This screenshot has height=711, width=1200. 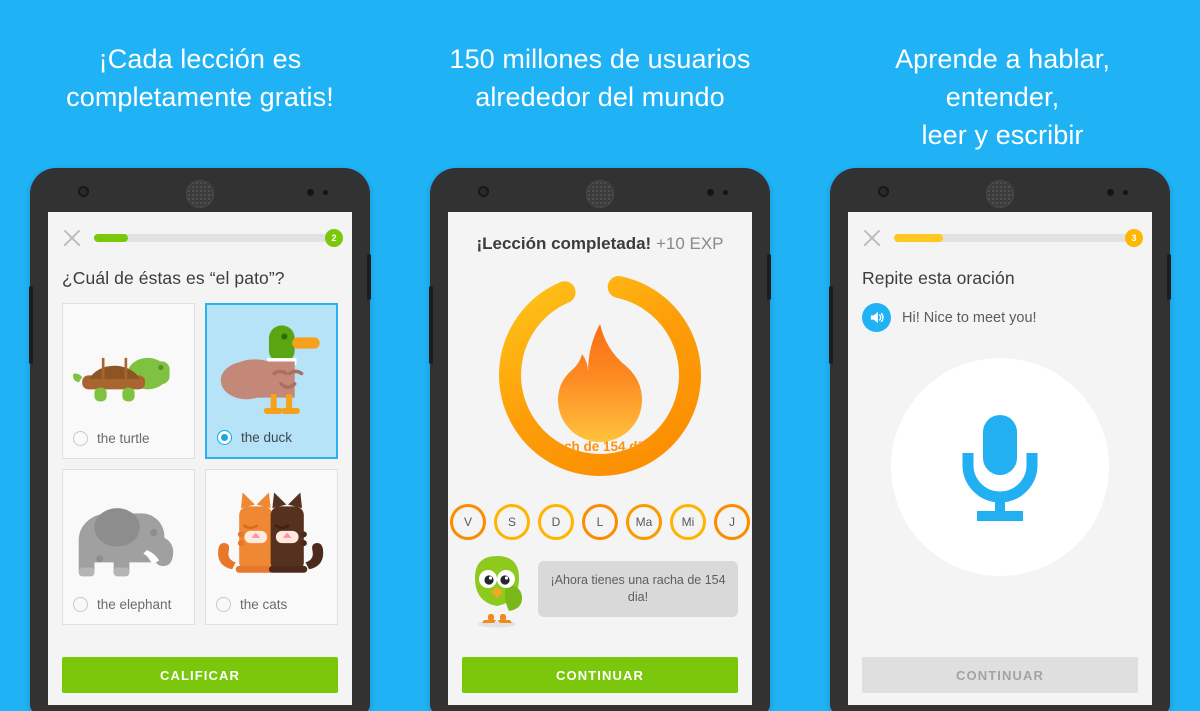 What do you see at coordinates (687, 243) in the screenshot?
I see `exp-earned-label: +10 EXP` at bounding box center [687, 243].